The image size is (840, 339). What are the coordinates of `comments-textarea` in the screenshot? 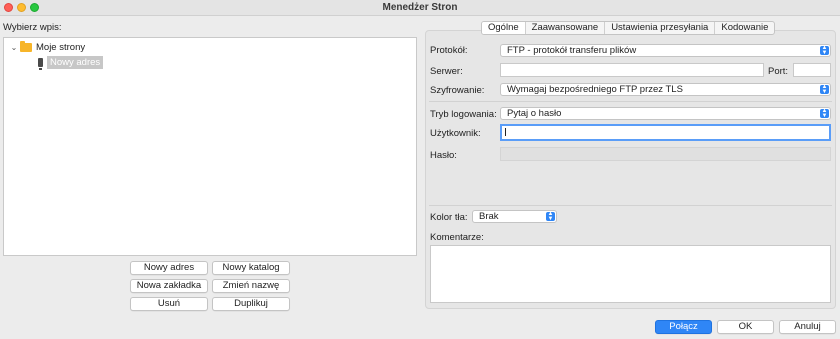 It's located at (630, 274).